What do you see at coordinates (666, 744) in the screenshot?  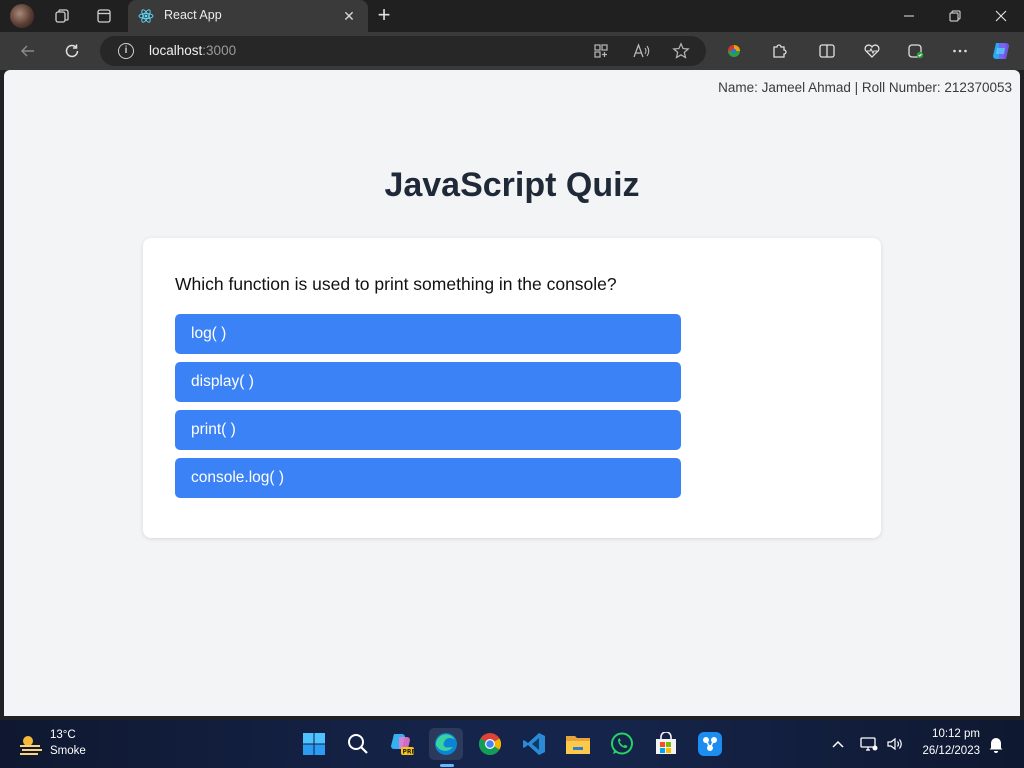 I see `store-icon` at bounding box center [666, 744].